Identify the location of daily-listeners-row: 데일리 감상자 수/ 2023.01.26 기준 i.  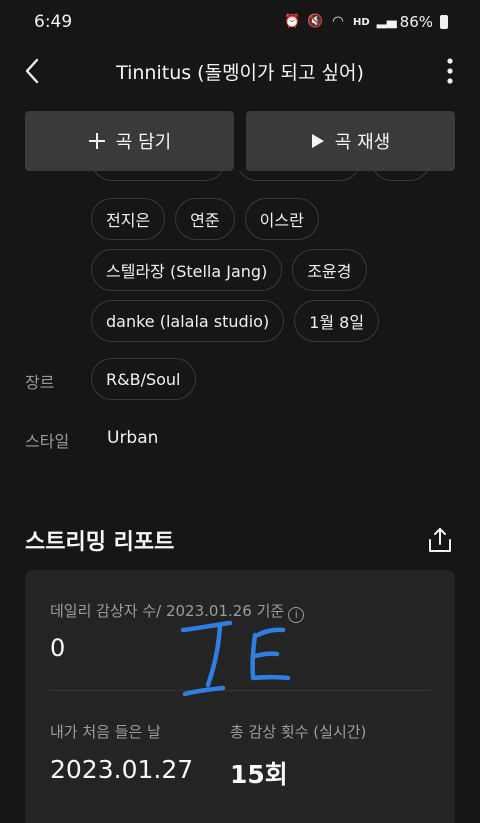
(177, 611).